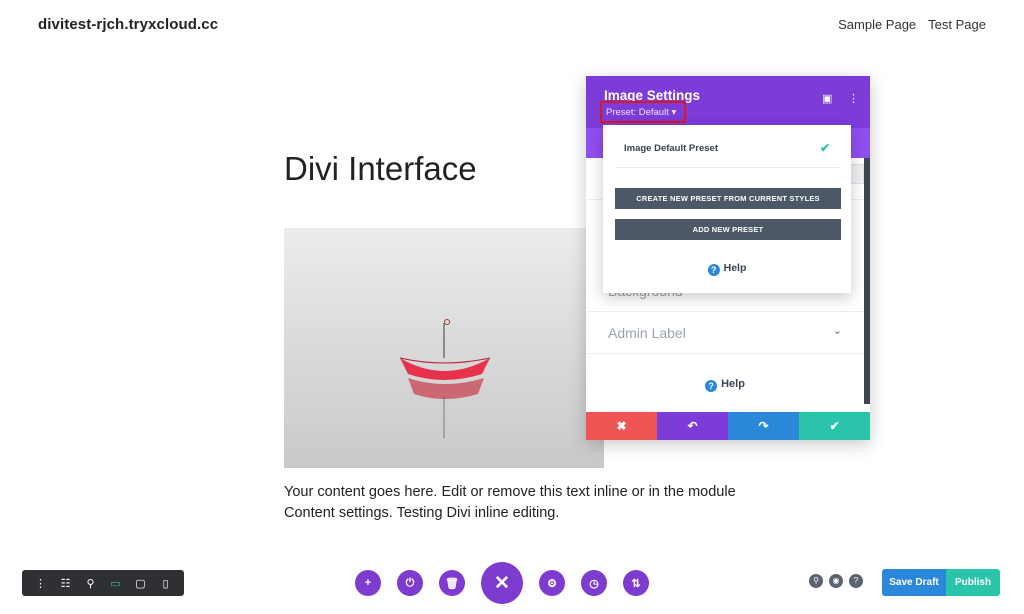  I want to click on nav-link-test-page: Test Page, so click(957, 24).